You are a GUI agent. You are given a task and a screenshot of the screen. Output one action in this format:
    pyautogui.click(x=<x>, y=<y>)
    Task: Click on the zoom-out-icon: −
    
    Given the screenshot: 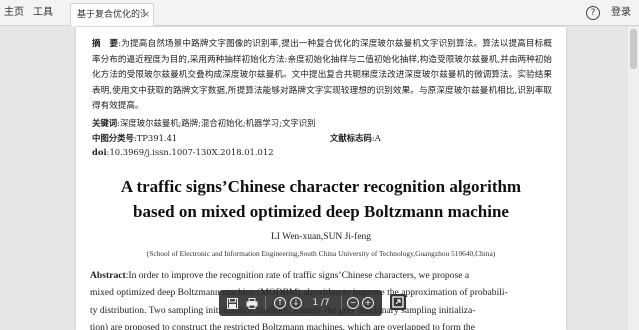 What is the action you would take?
    pyautogui.click(x=353, y=303)
    